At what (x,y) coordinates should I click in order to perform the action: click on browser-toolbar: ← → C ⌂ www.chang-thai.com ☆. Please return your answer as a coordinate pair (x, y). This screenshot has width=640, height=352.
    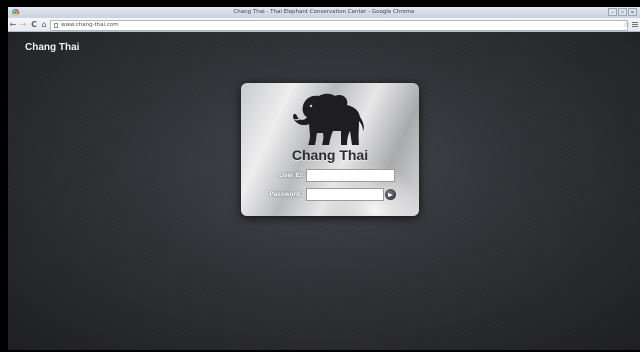
    Looking at the image, I should click on (324, 25).